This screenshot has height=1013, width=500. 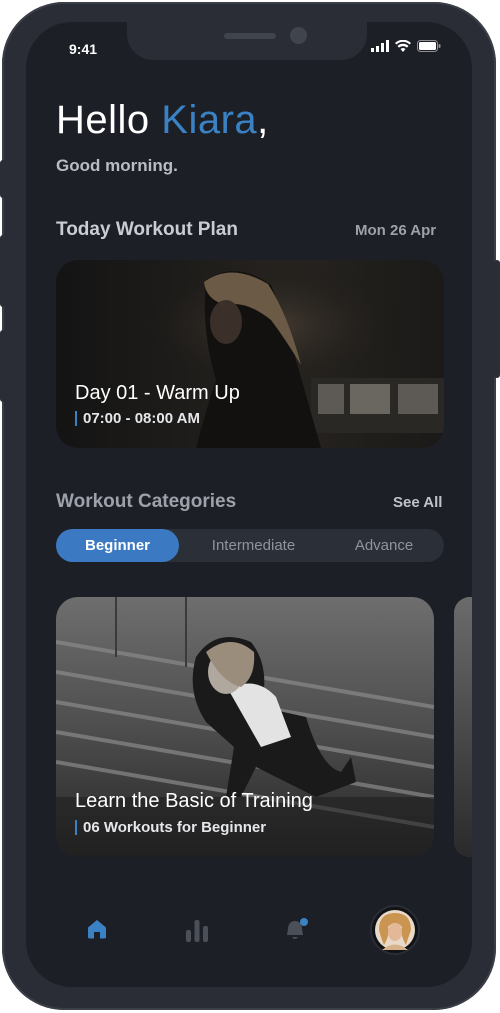 I want to click on nav-stats, so click(x=197, y=932).